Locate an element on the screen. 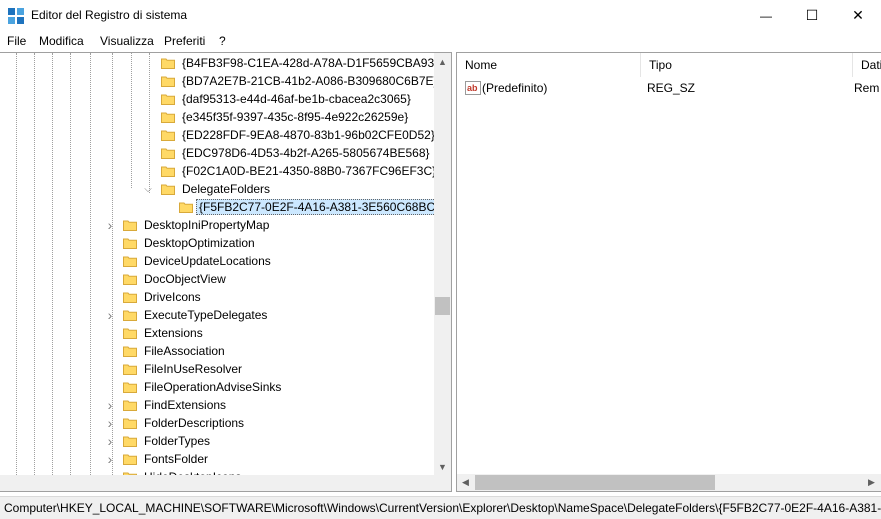  tree-vertical-scrollbar: ▲ ▼ is located at coordinates (442, 264).